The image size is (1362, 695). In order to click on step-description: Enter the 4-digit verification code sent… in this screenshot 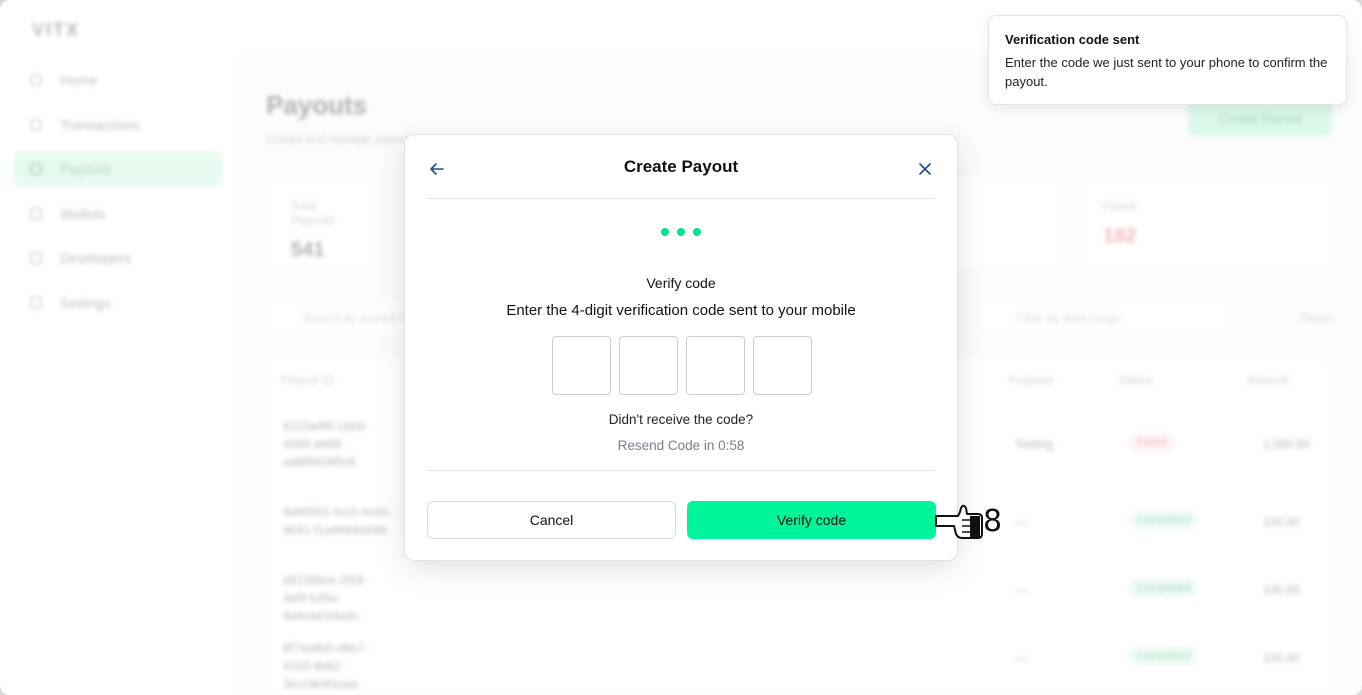, I will do `click(681, 310)`.